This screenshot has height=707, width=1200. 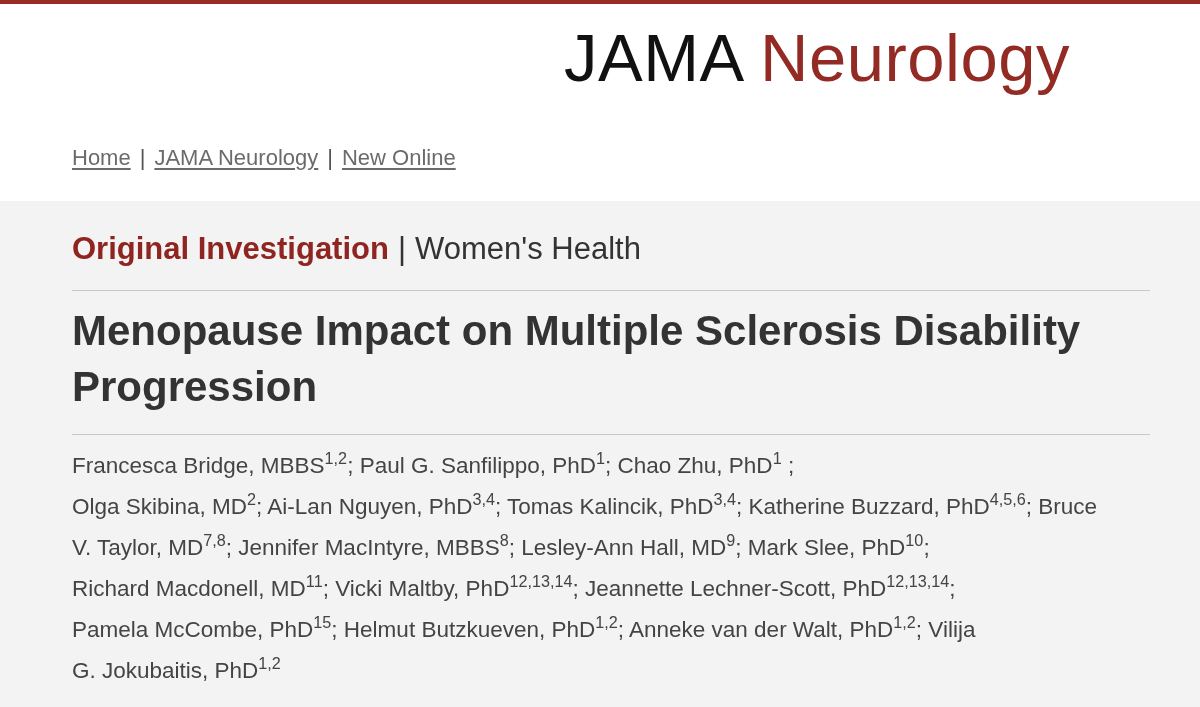 I want to click on breadcrumb-link: Home, so click(x=101, y=157).